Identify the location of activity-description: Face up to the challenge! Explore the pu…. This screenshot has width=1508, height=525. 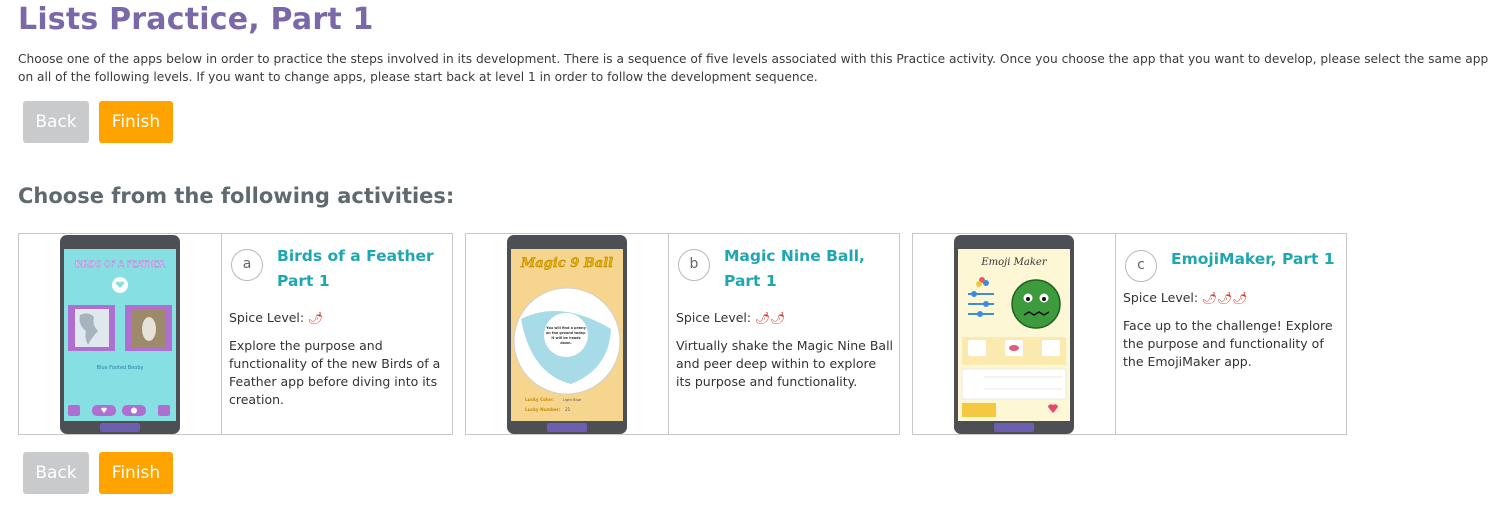
(1228, 343).